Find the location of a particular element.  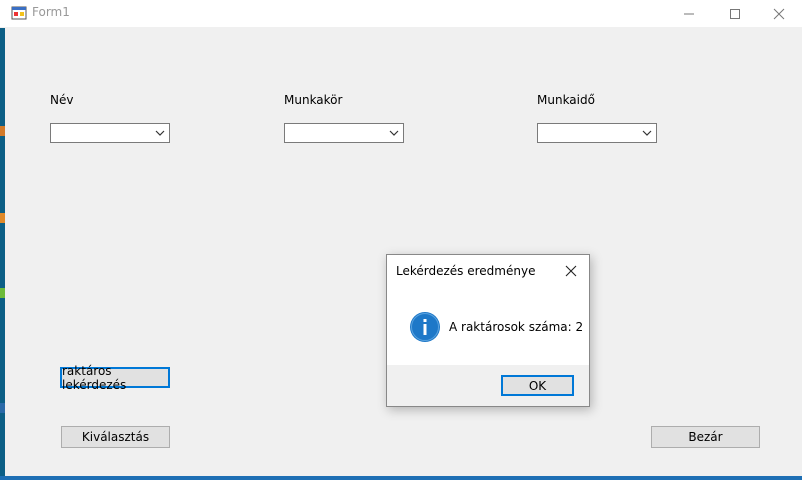

close-window-button is located at coordinates (779, 13).